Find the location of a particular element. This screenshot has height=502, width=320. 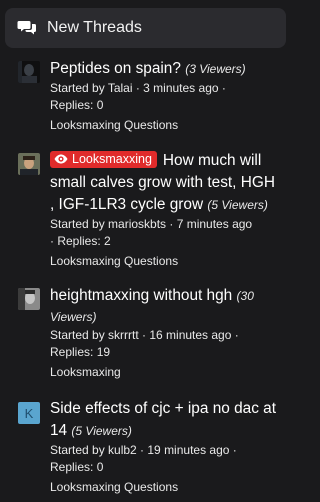

viewer-count: (3 Viewers) is located at coordinates (215, 69).